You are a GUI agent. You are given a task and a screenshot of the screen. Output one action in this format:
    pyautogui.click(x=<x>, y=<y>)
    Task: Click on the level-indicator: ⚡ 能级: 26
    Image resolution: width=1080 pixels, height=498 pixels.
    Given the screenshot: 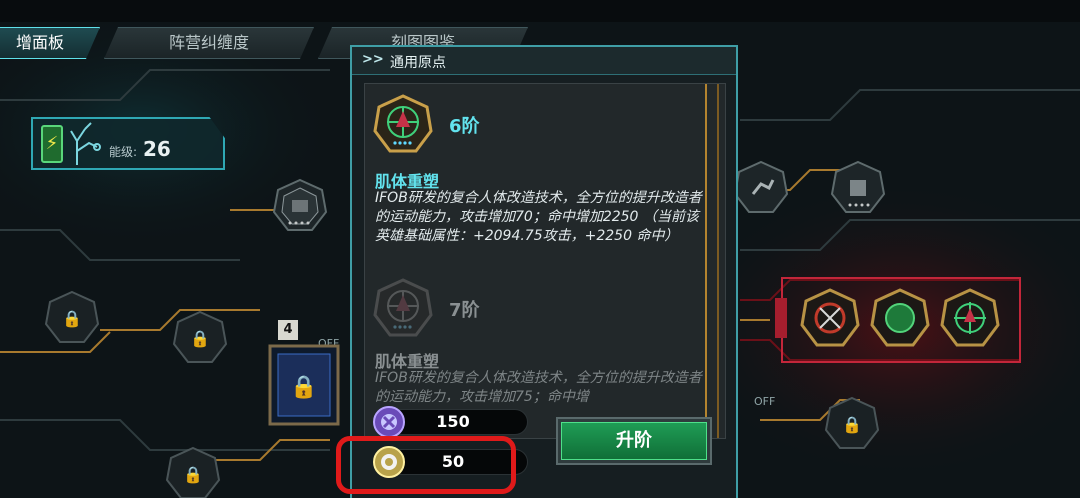 What is the action you would take?
    pyautogui.click(x=128, y=143)
    